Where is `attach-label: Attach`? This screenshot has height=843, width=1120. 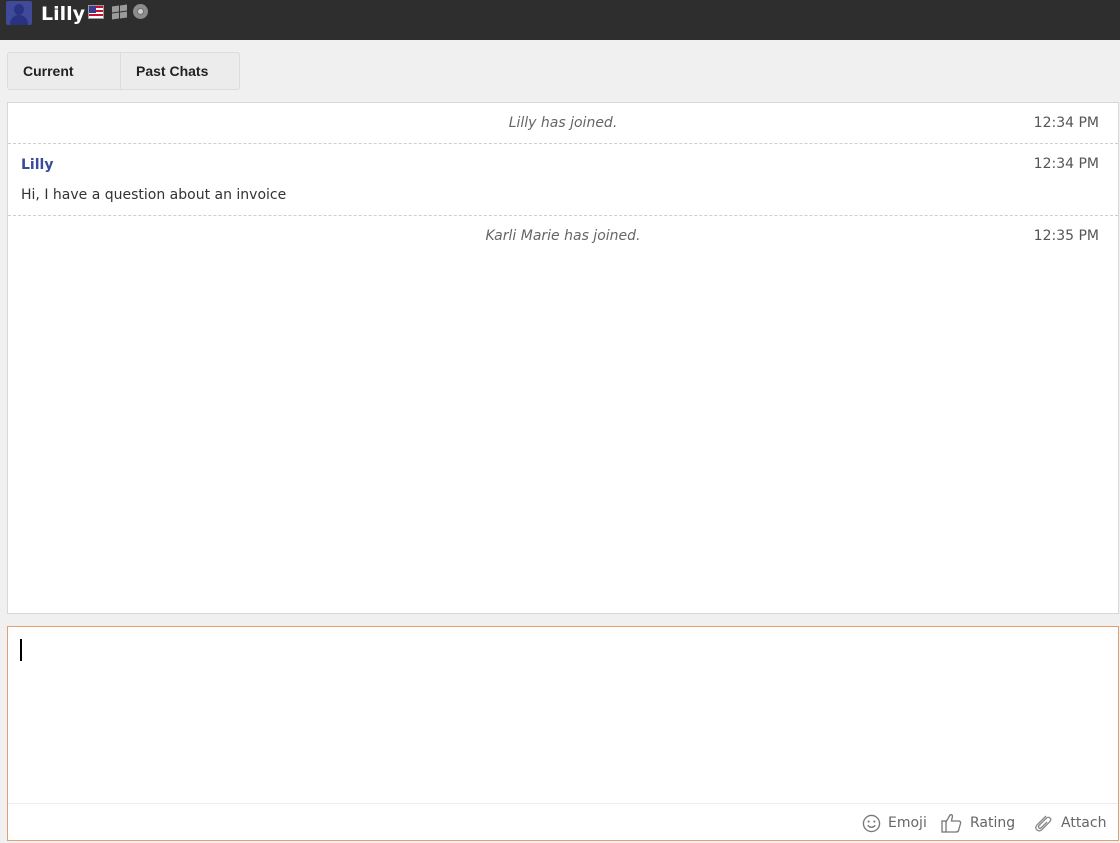
attach-label: Attach is located at coordinates (1084, 823).